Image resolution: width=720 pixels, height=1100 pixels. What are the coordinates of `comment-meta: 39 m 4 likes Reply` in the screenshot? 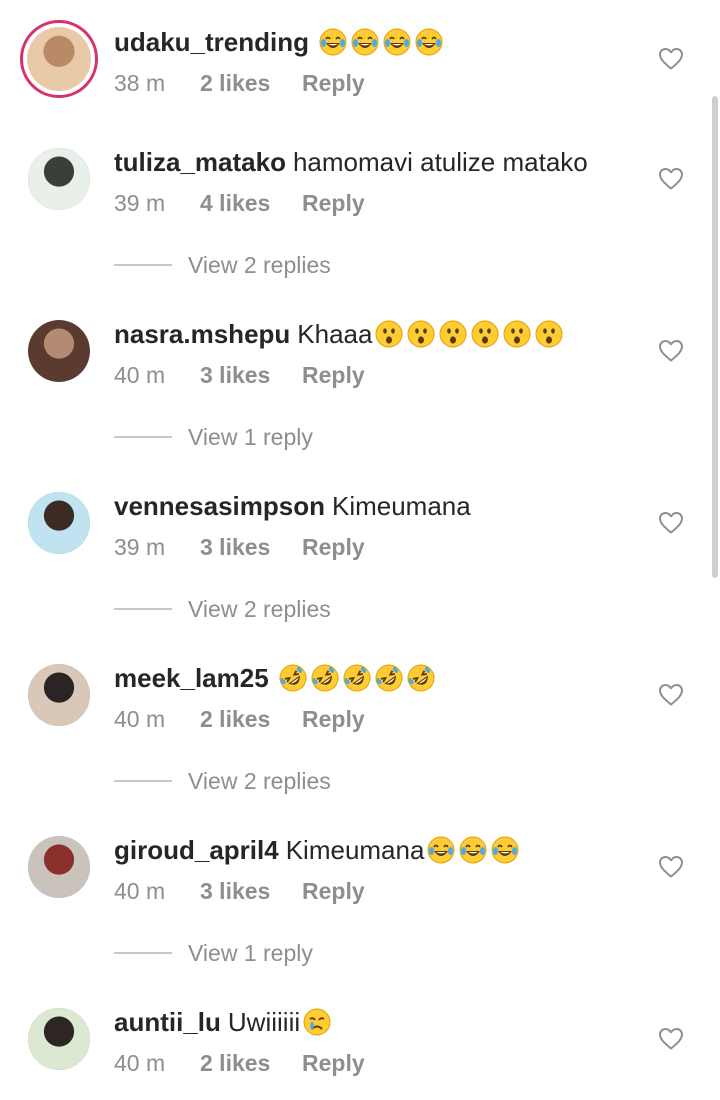 It's located at (239, 203).